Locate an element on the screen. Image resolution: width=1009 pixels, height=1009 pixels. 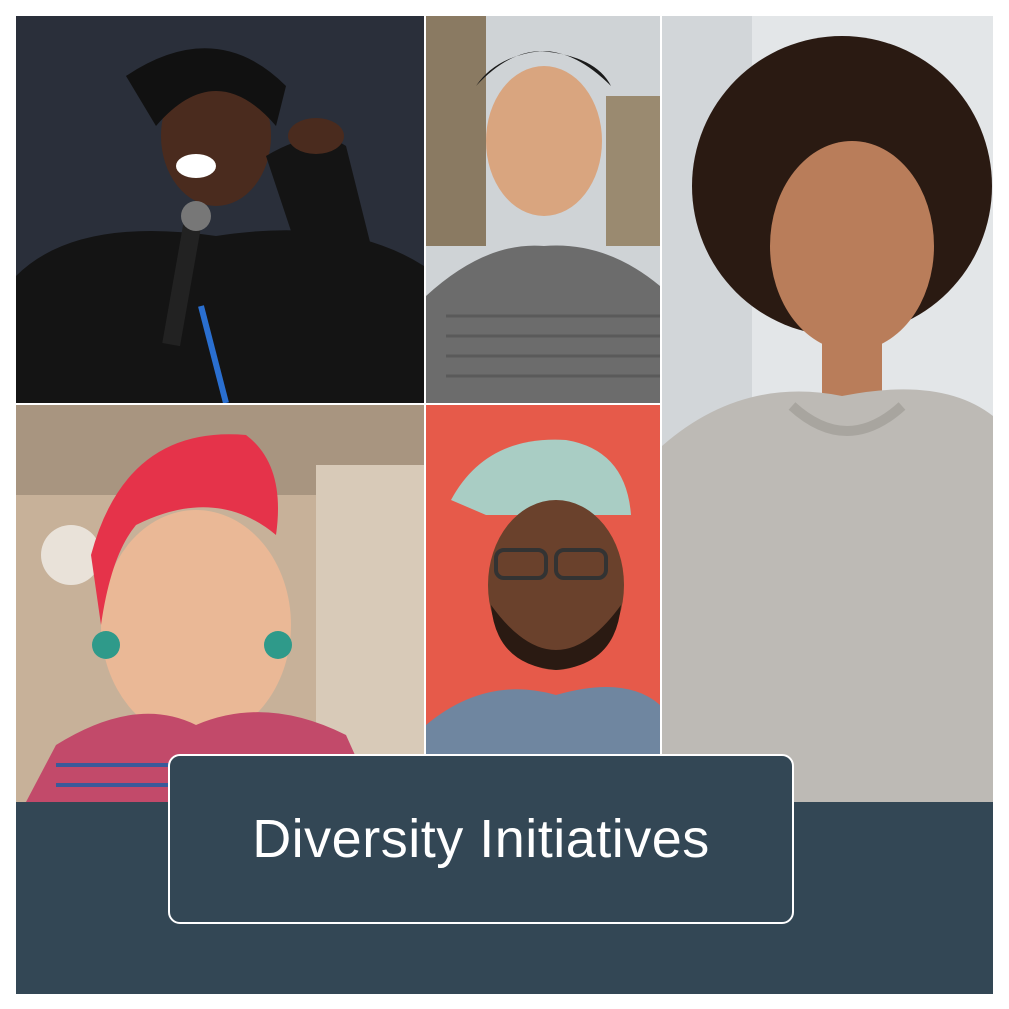
photo-man-cap-red-background is located at coordinates (543, 603).